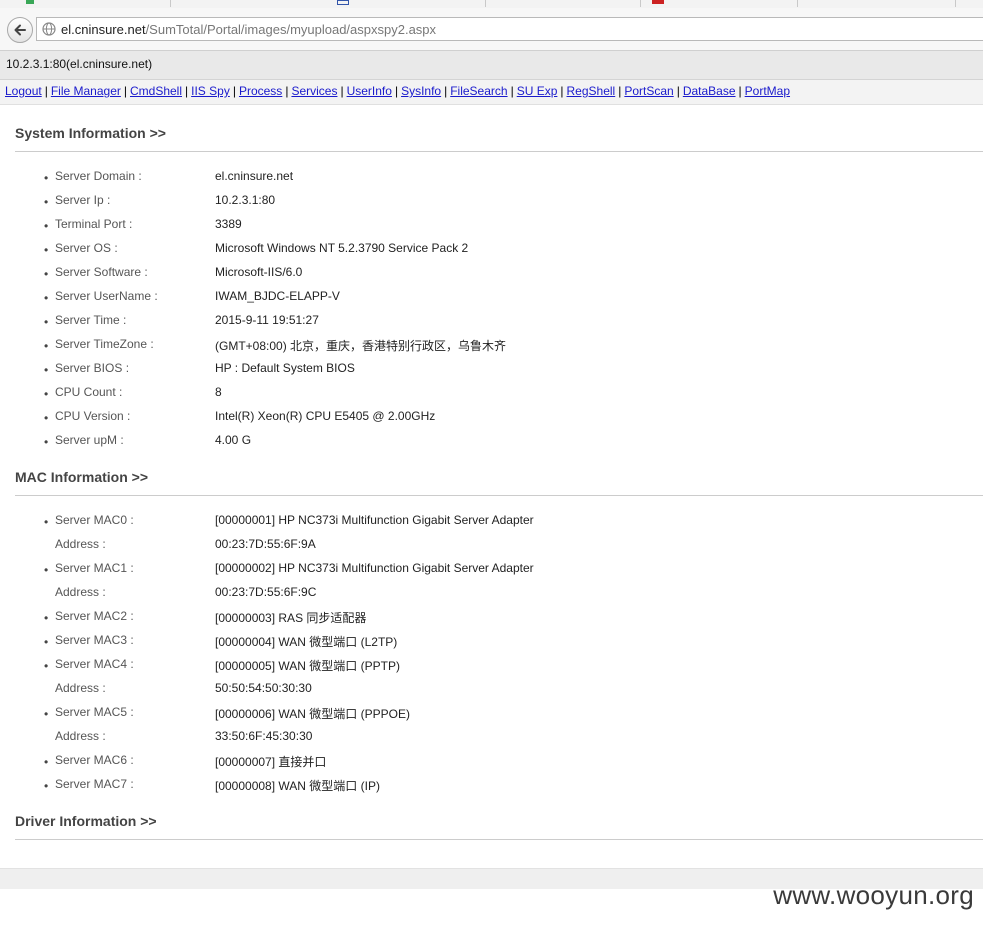 Image resolution: width=983 pixels, height=925 pixels. I want to click on info-label: Server MAC0 :, so click(94, 520).